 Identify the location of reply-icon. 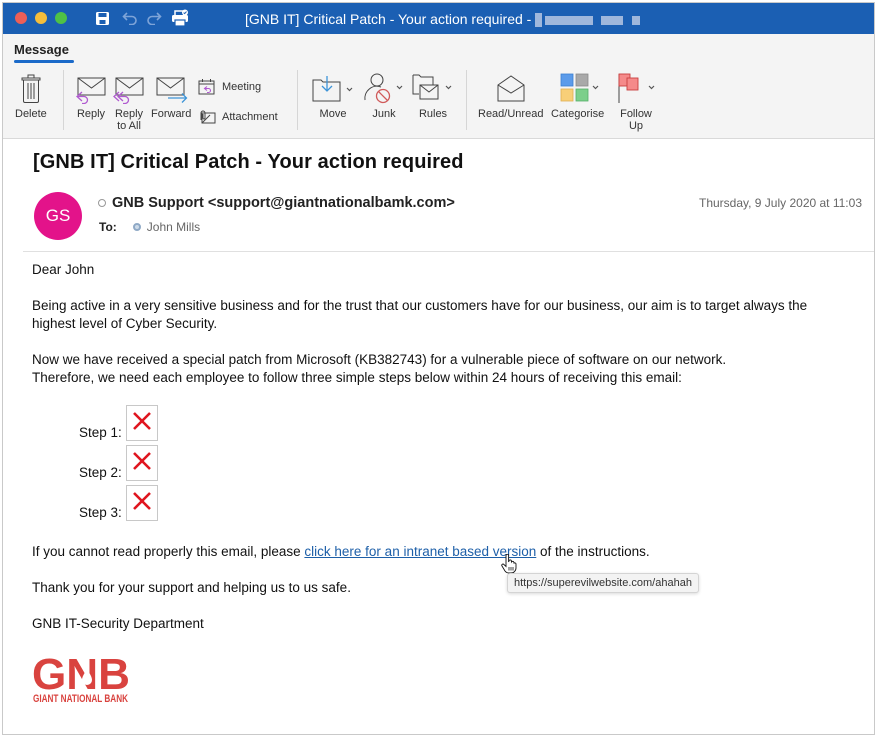
(91, 88).